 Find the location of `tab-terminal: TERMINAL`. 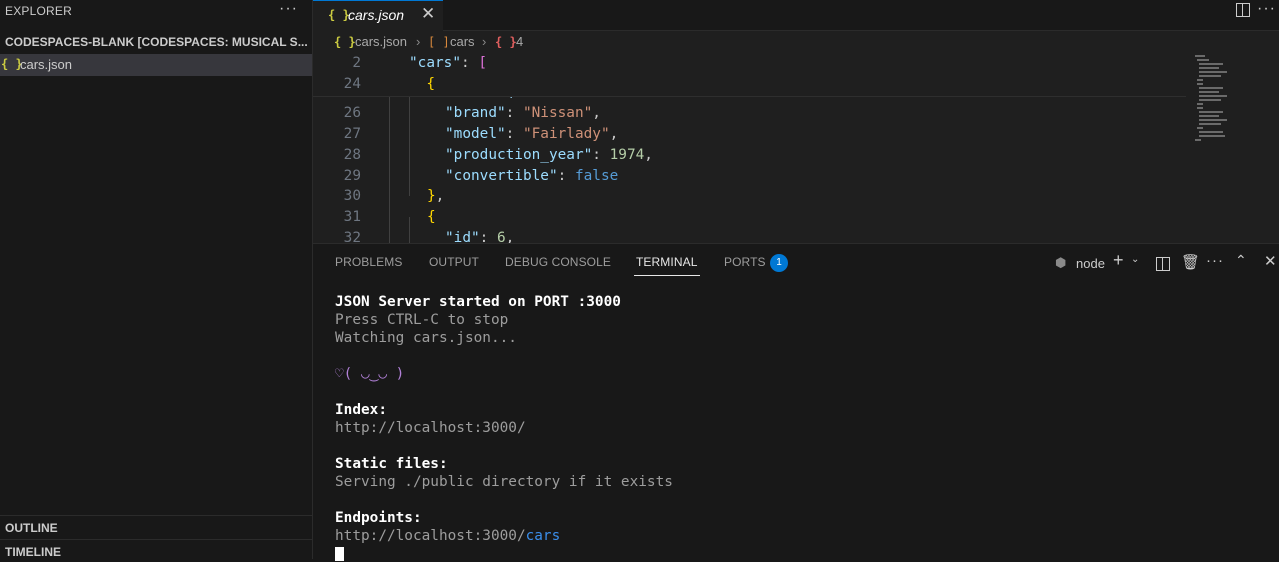

tab-terminal: TERMINAL is located at coordinates (666, 262).